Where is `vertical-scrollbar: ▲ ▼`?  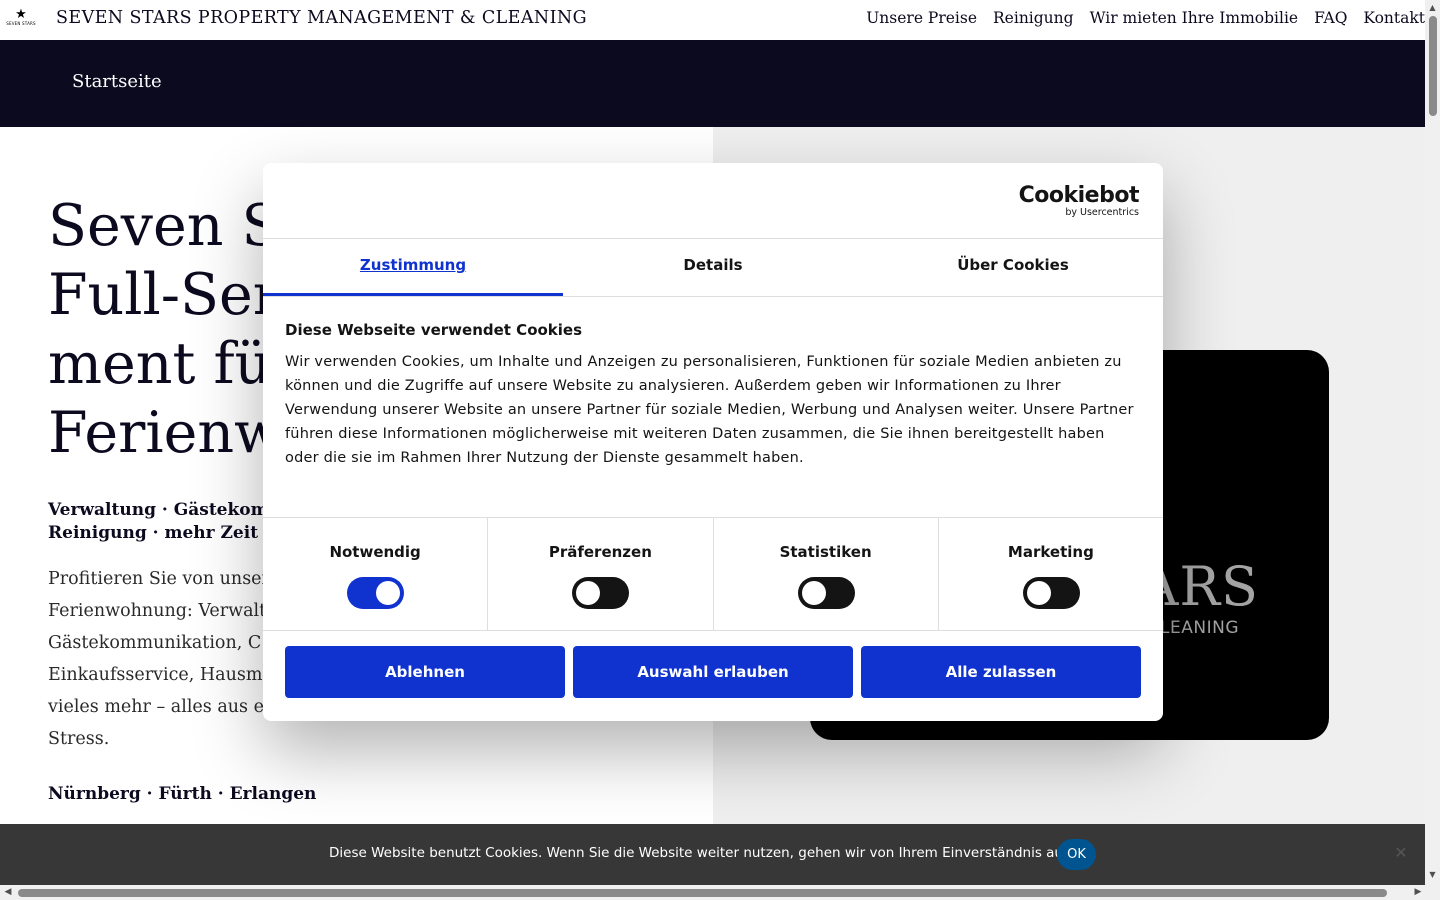
vertical-scrollbar: ▲ ▼ is located at coordinates (1432, 442).